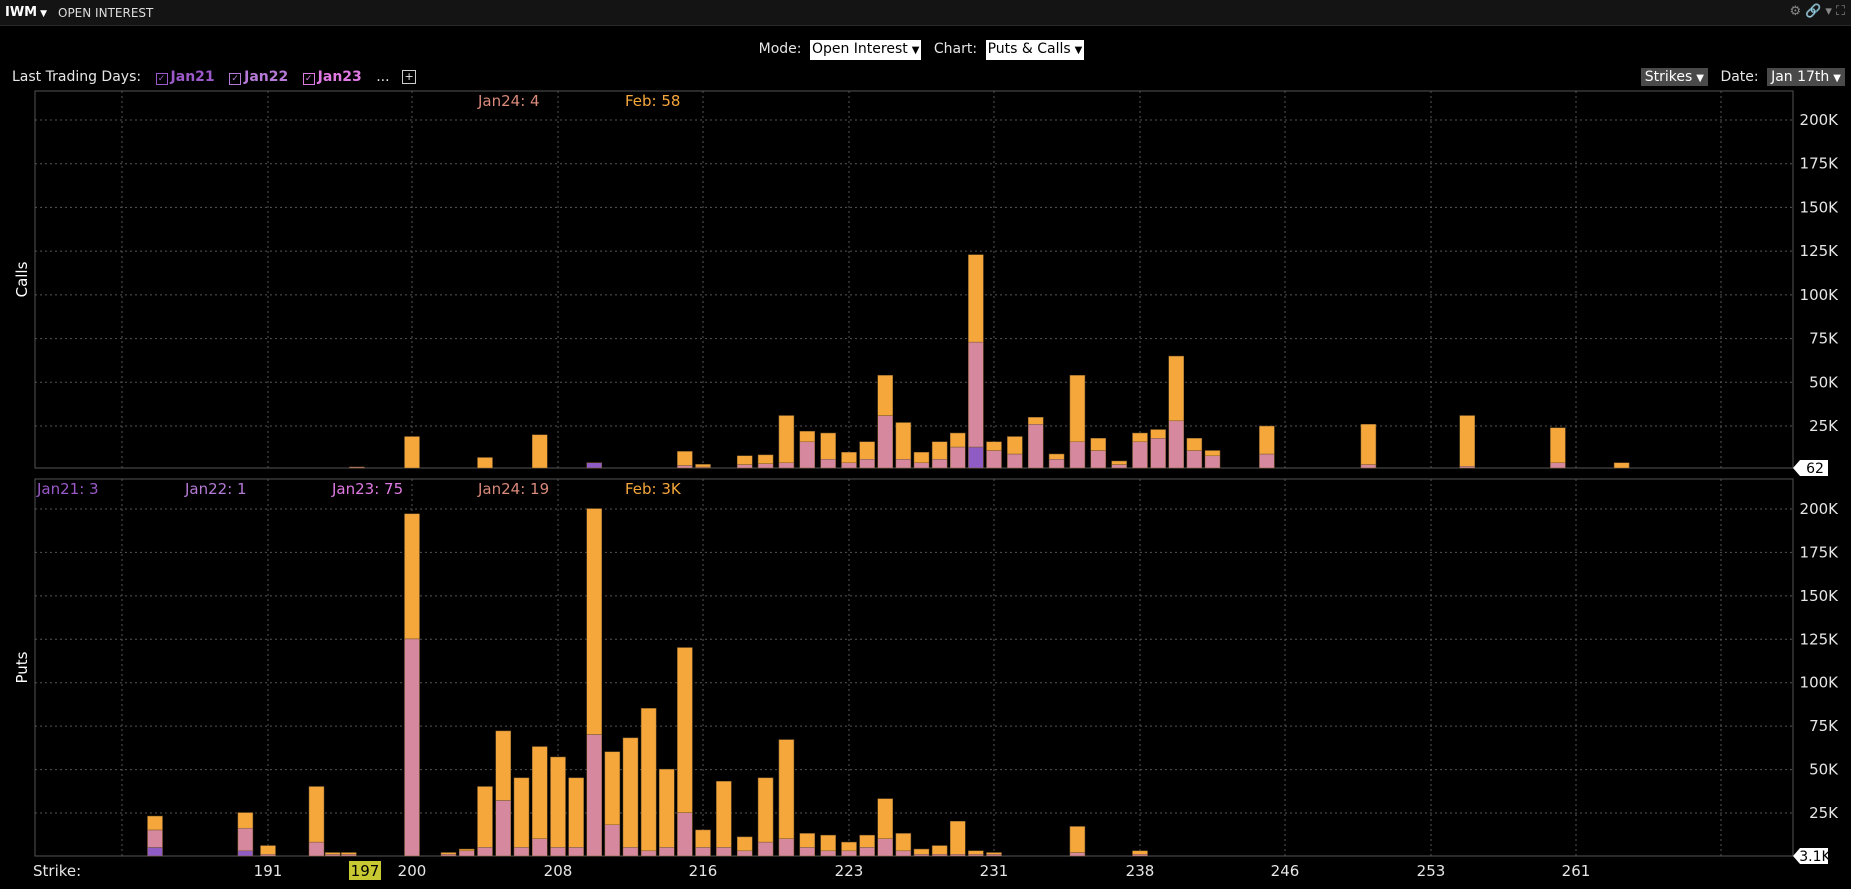  What do you see at coordinates (1285, 871) in the screenshot?
I see `x-tick-label: 246` at bounding box center [1285, 871].